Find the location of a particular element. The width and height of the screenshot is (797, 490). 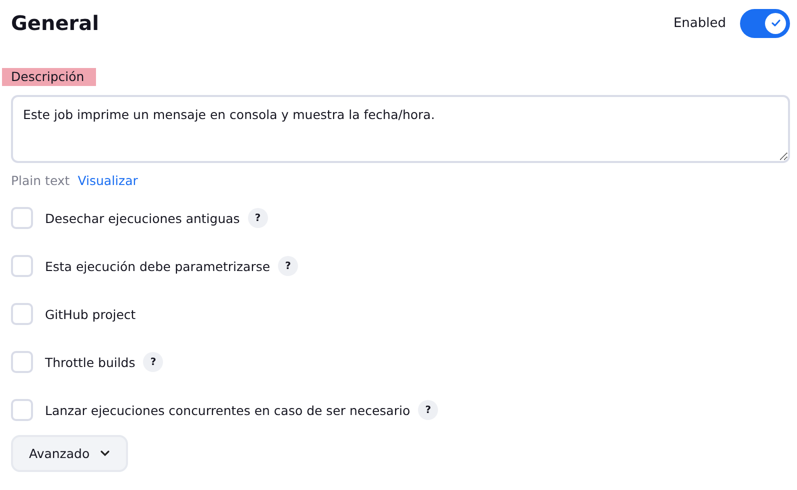

check-icon is located at coordinates (776, 23).